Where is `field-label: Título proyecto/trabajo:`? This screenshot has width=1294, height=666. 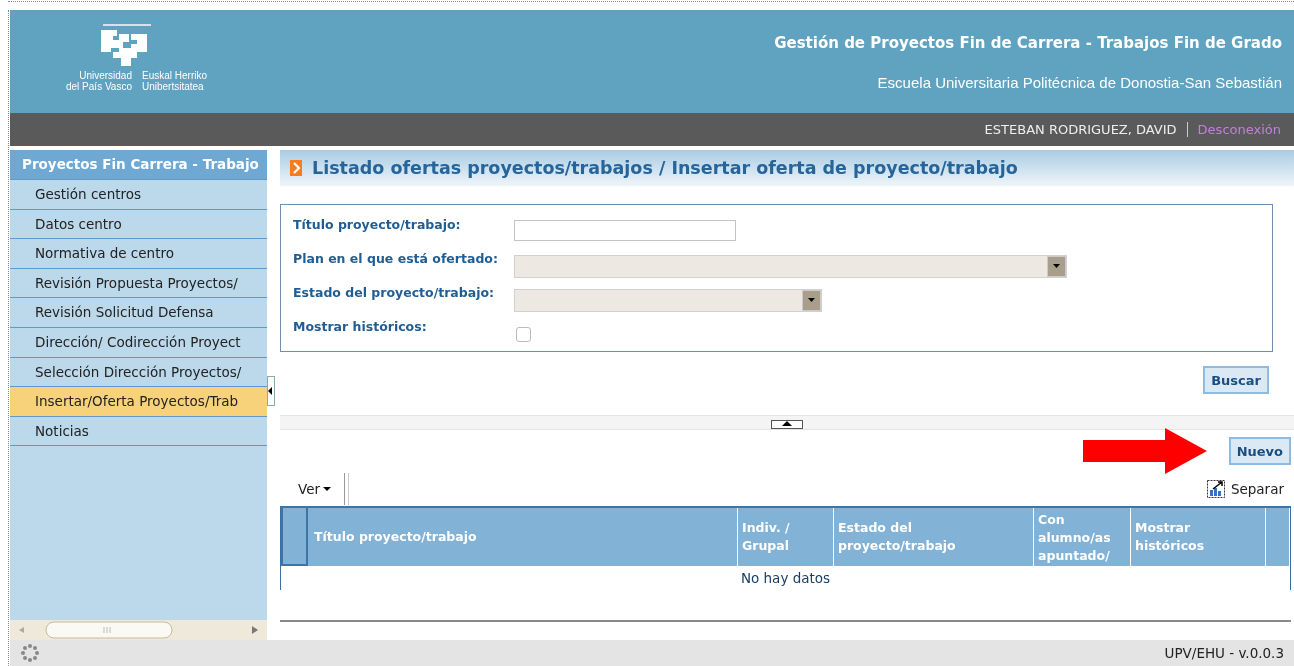
field-label: Título proyecto/trabajo: is located at coordinates (377, 224).